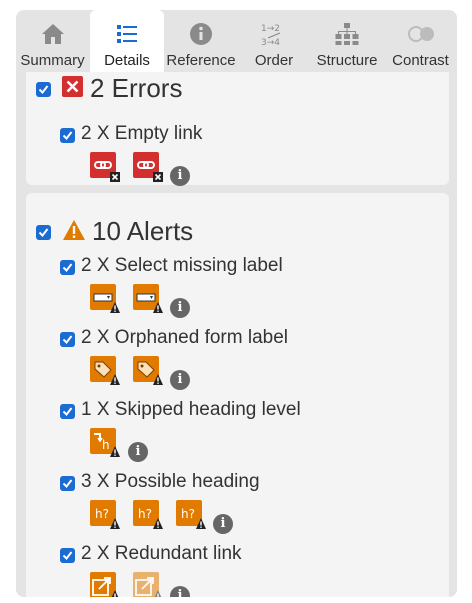 The height and width of the screenshot is (603, 472). Describe the element at coordinates (161, 553) in the screenshot. I see `redundant-link-label: 2 X Redundant link` at that location.